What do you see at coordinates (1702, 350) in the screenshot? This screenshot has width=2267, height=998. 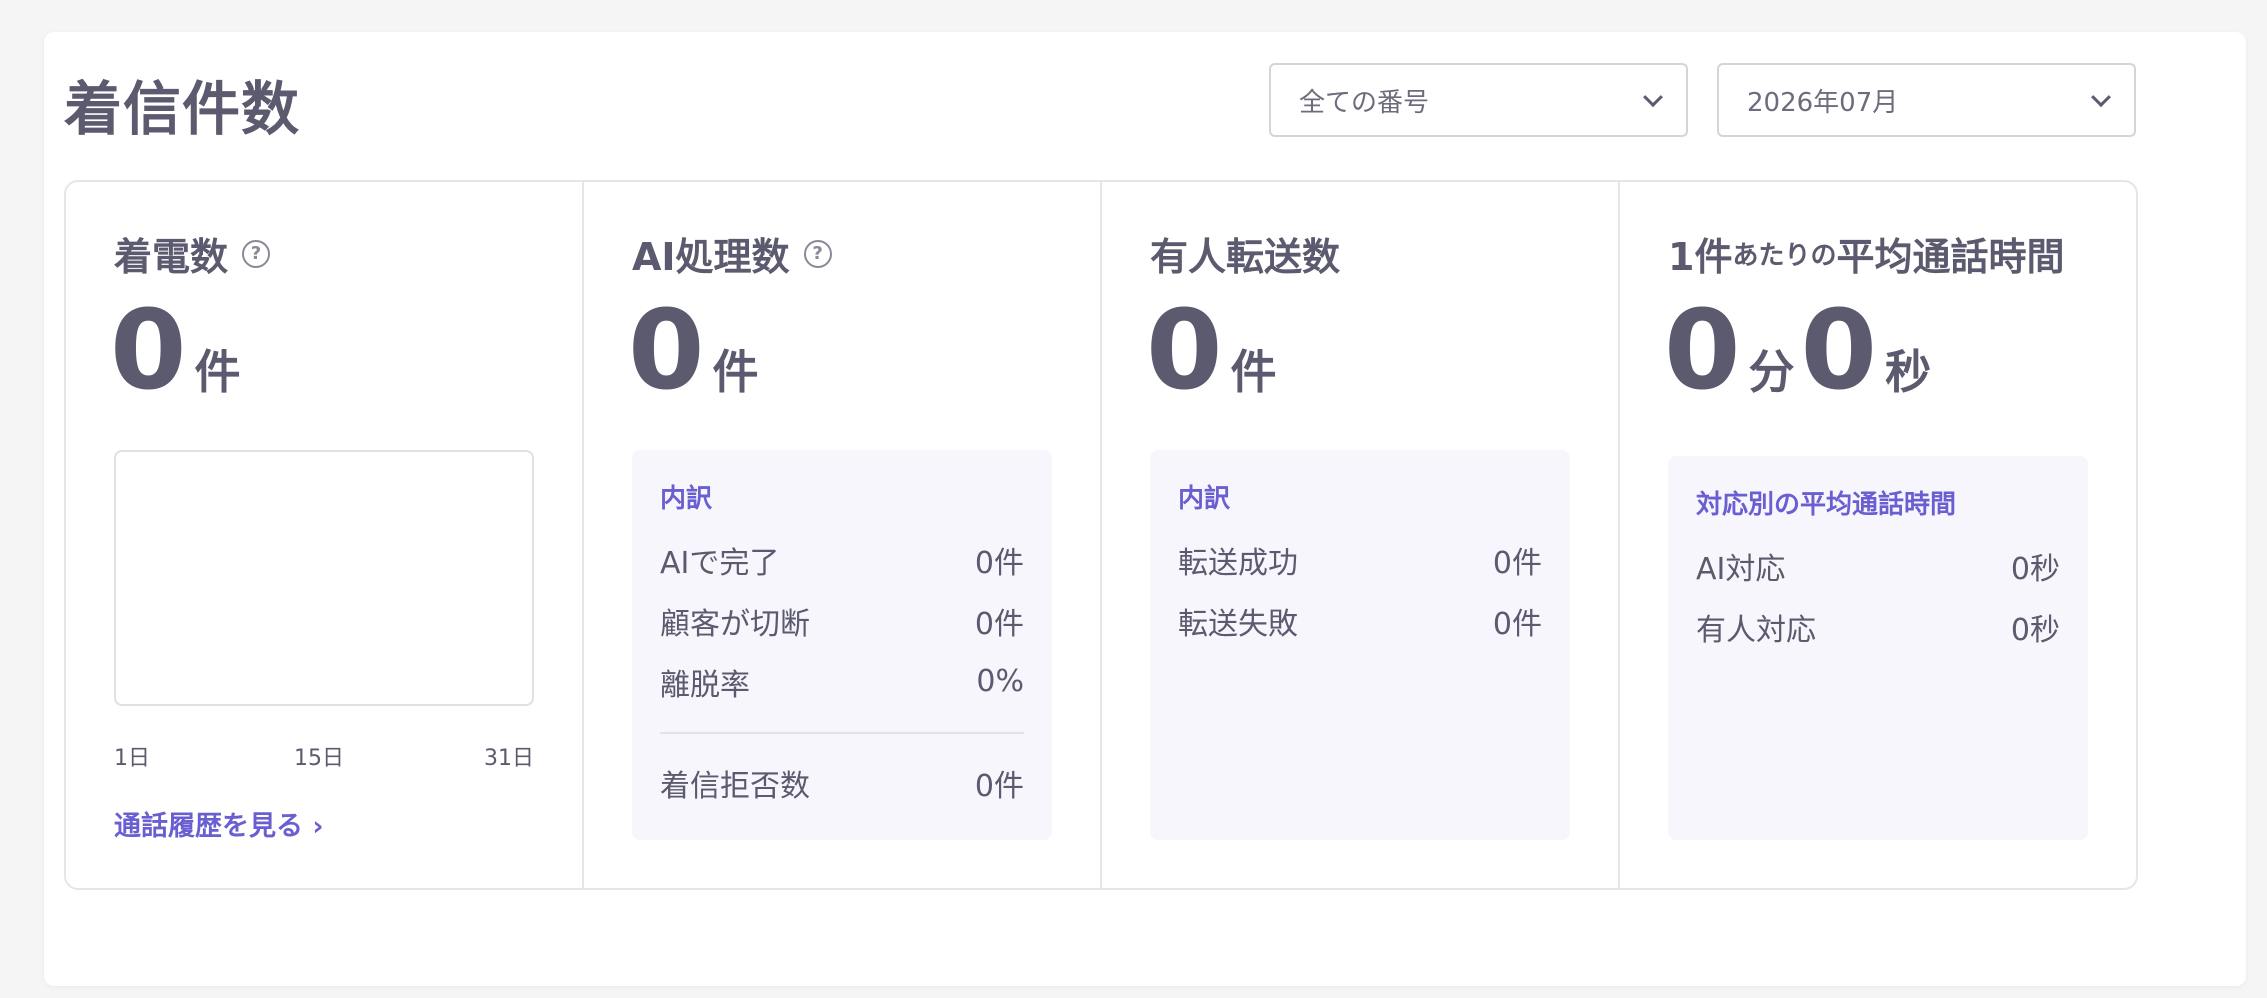 I see `duration-minutes: 0` at bounding box center [1702, 350].